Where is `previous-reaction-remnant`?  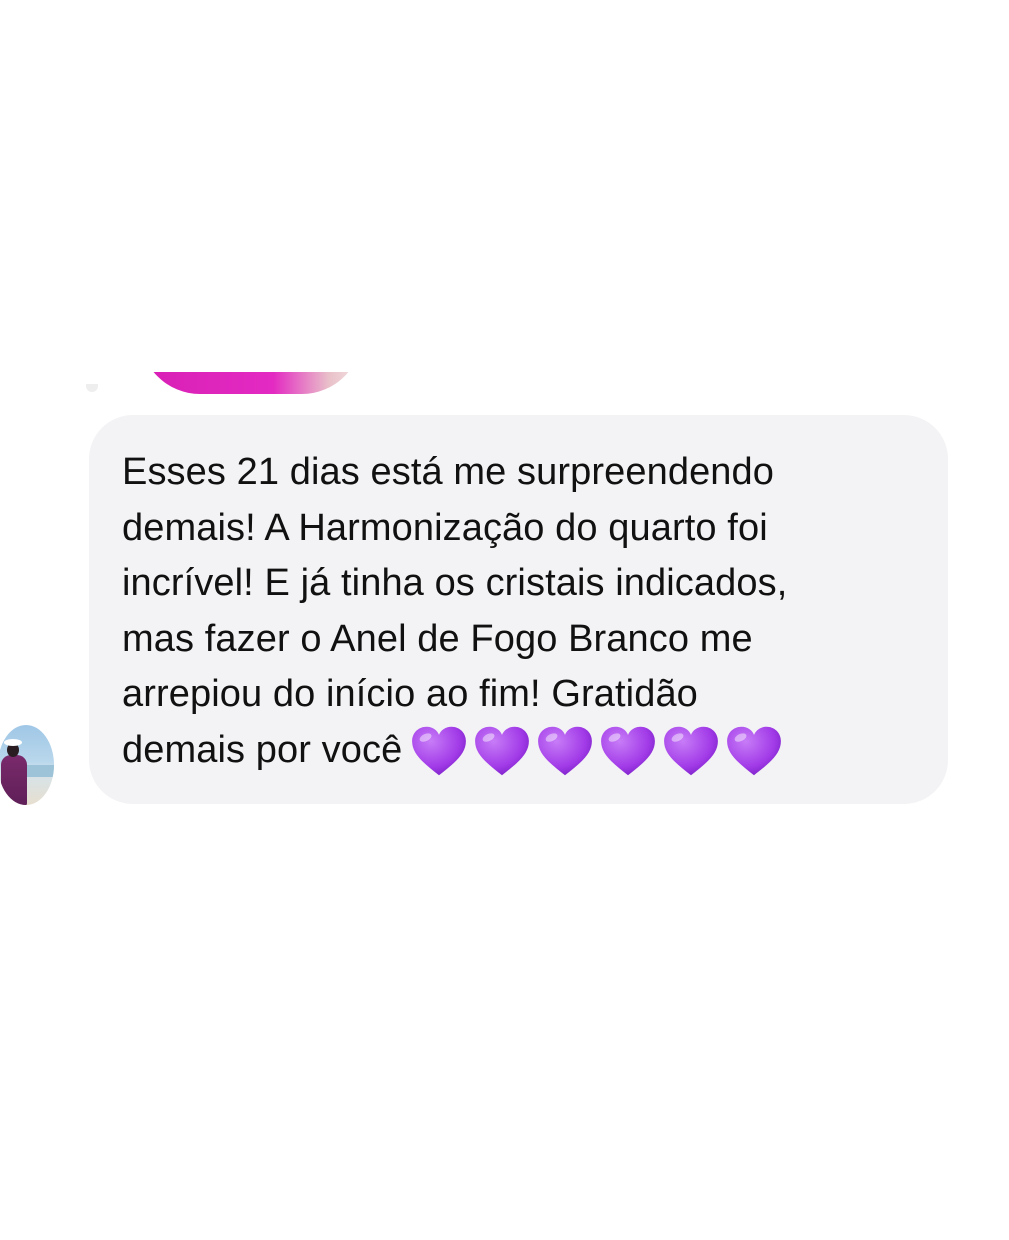 previous-reaction-remnant is located at coordinates (92, 388).